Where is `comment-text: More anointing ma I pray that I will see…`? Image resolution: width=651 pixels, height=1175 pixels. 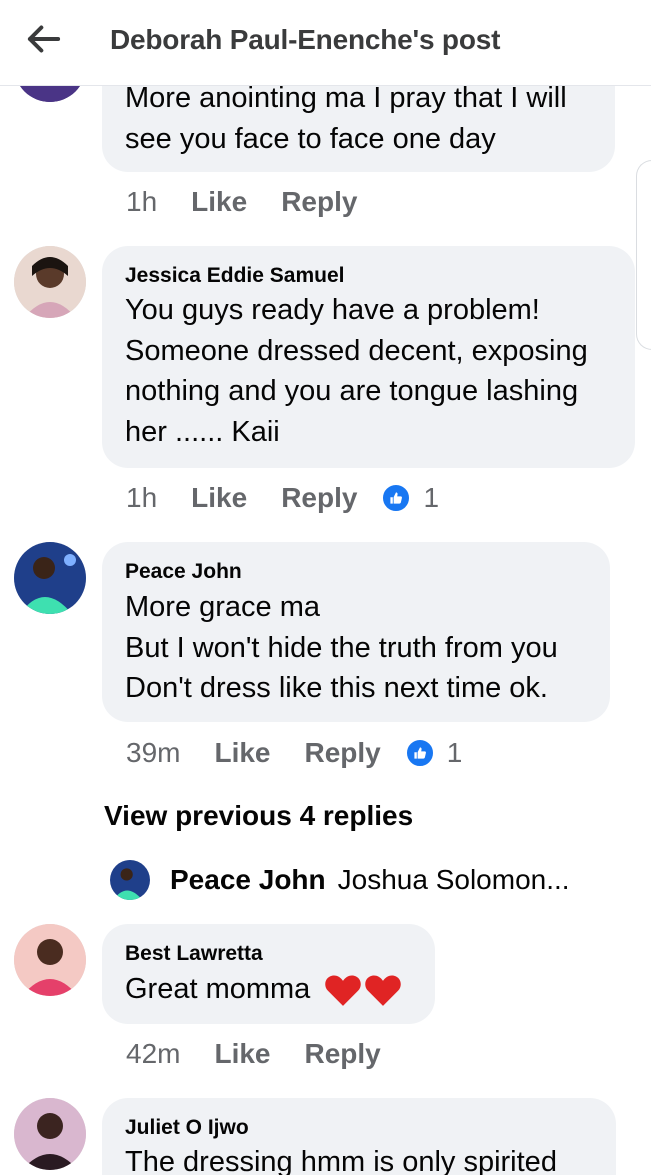
comment-text: More anointing ma I pray that I will see… is located at coordinates (346, 118).